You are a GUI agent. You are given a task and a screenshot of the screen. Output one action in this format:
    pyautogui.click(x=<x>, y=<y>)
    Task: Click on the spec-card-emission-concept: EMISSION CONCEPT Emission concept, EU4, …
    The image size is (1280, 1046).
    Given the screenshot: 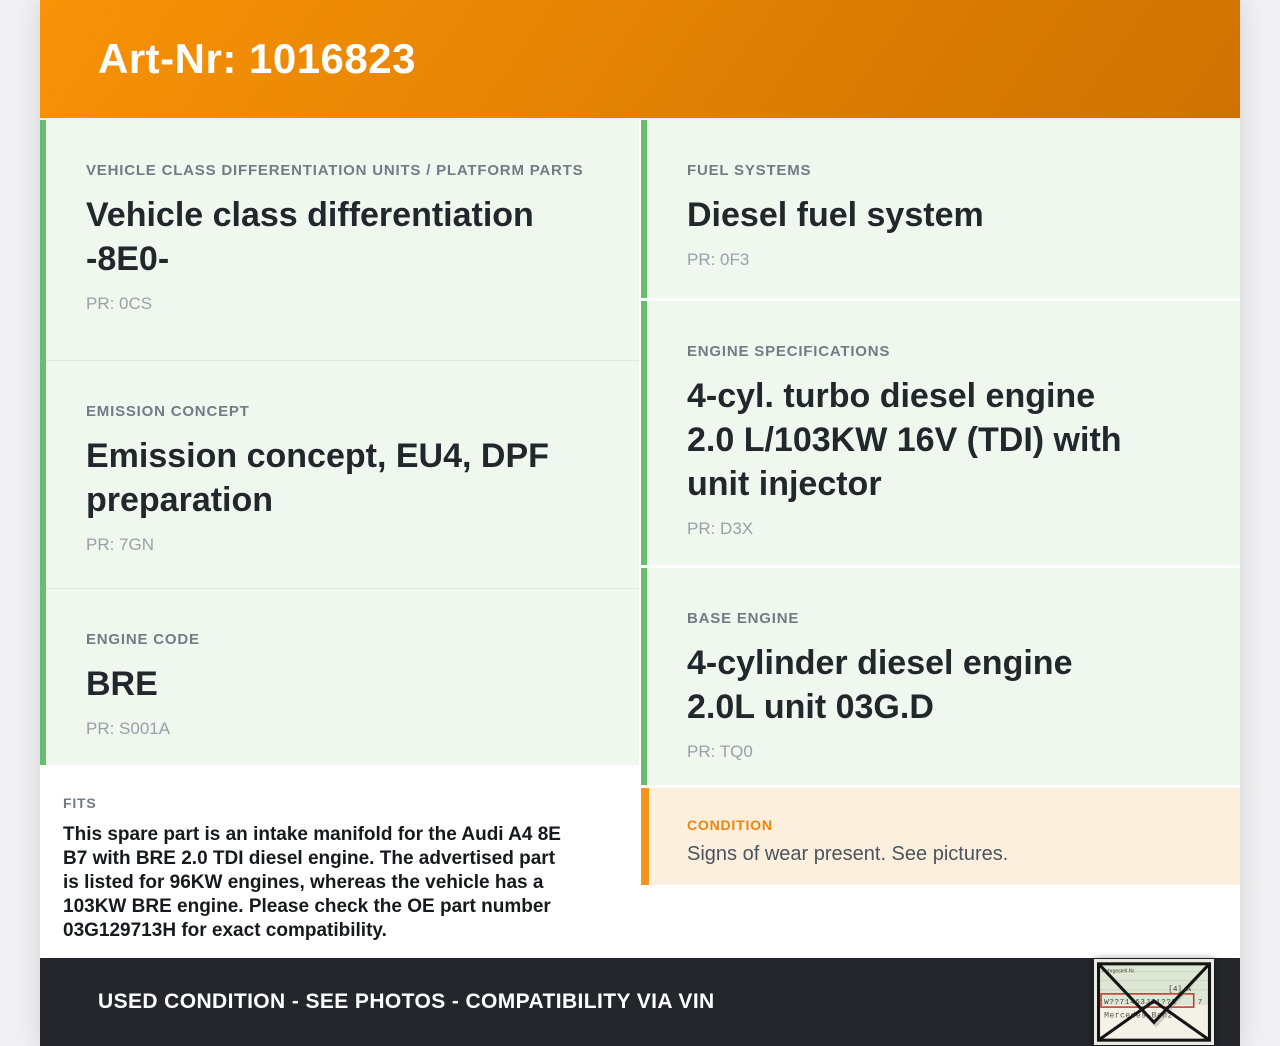 What is the action you would take?
    pyautogui.click(x=342, y=474)
    